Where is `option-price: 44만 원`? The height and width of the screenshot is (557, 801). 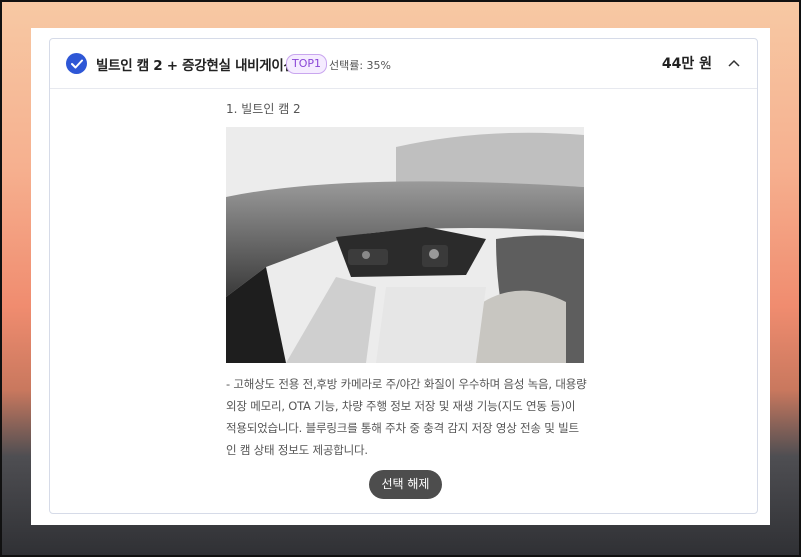 option-price: 44만 원 is located at coordinates (686, 64).